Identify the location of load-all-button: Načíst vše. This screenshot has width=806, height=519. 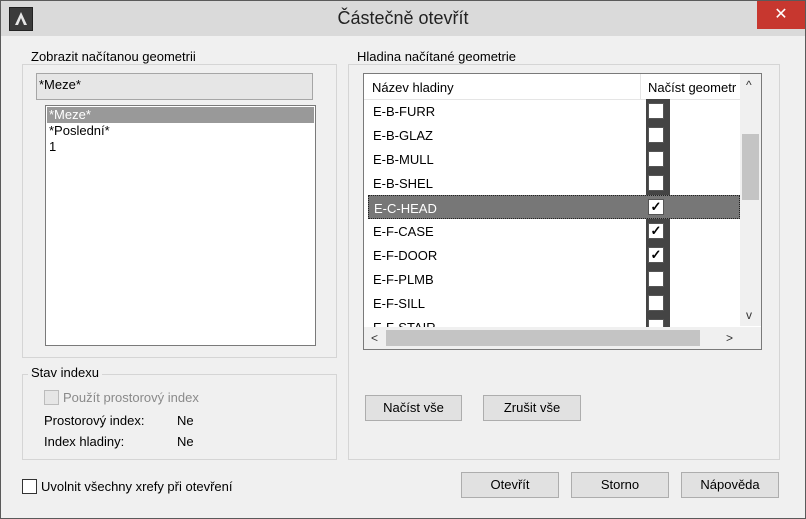
(413, 408).